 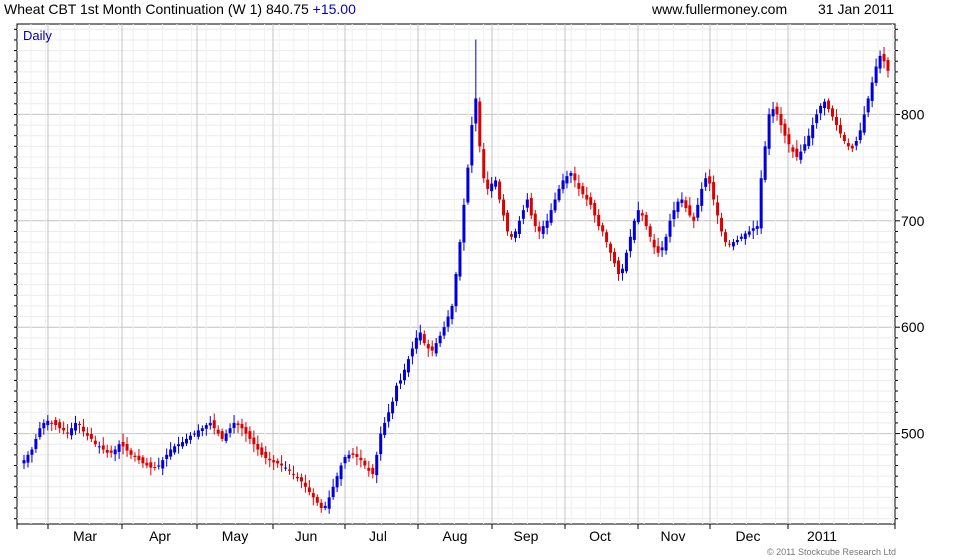 What do you see at coordinates (748, 536) in the screenshot?
I see `x-tick-label: Dec` at bounding box center [748, 536].